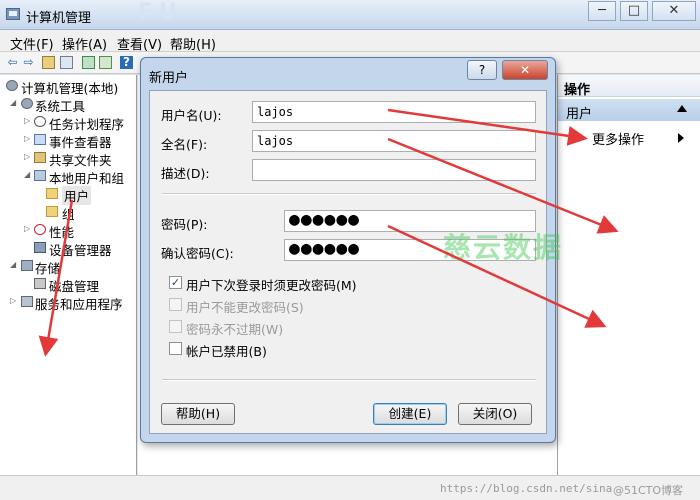 The height and width of the screenshot is (500, 700). Describe the element at coordinates (66, 62) in the screenshot. I see `show-tree-icon` at that location.